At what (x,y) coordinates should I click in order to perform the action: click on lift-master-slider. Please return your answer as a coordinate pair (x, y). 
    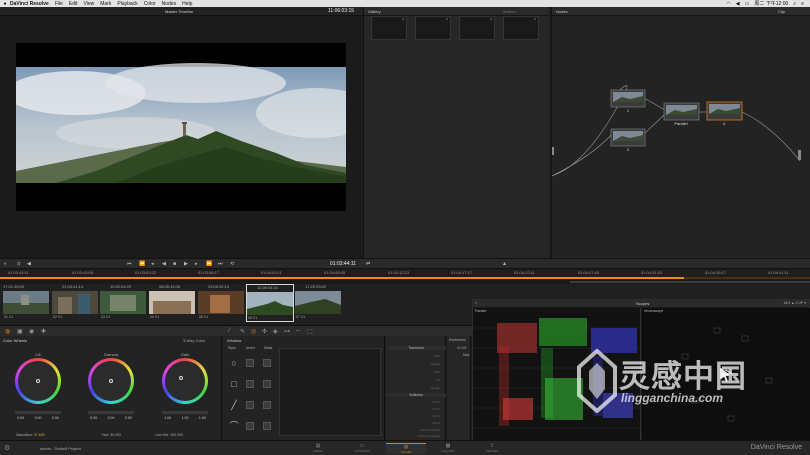
    Looking at the image, I should click on (38, 412).